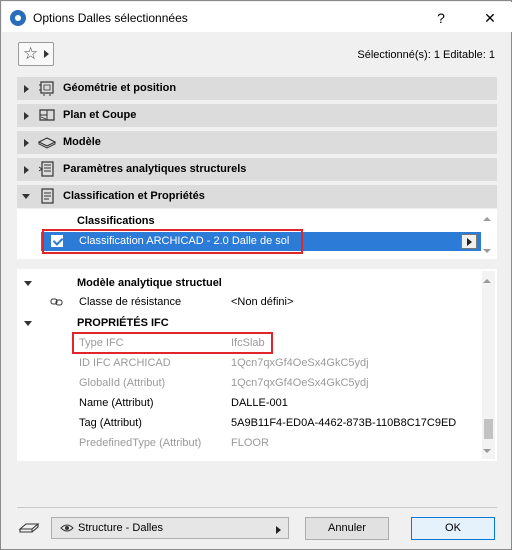 The image size is (512, 550). I want to click on group-title: PROPRIÉTÉS IFC, so click(123, 323).